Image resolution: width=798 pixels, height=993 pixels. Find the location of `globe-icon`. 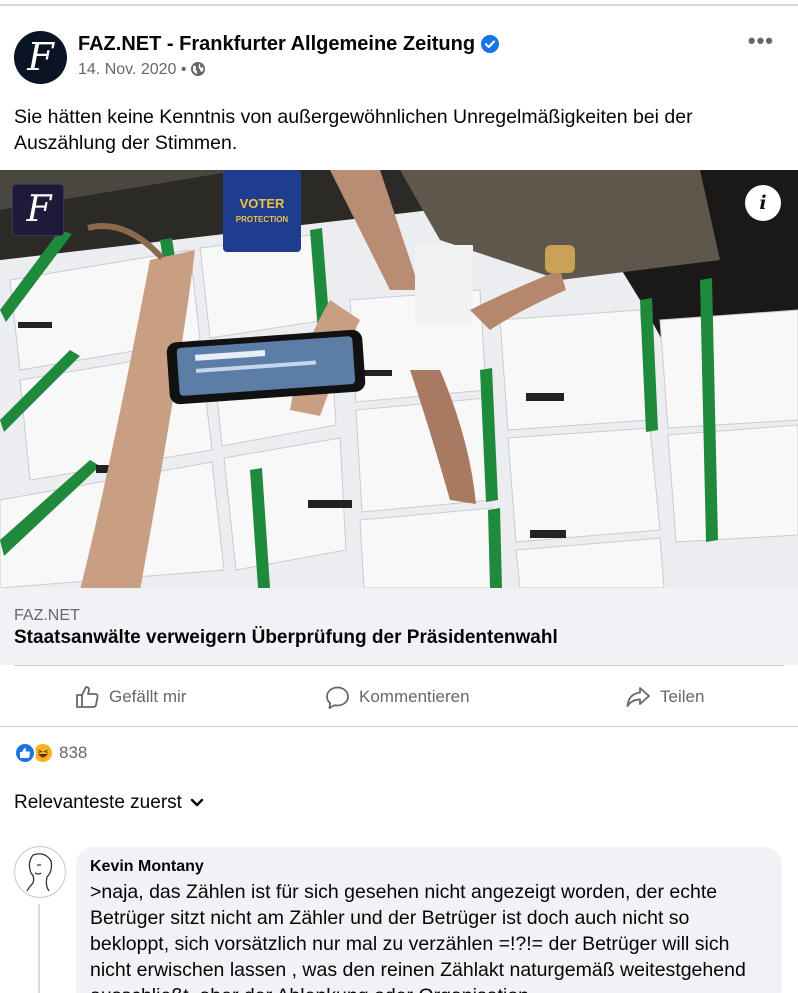

globe-icon is located at coordinates (197, 69).